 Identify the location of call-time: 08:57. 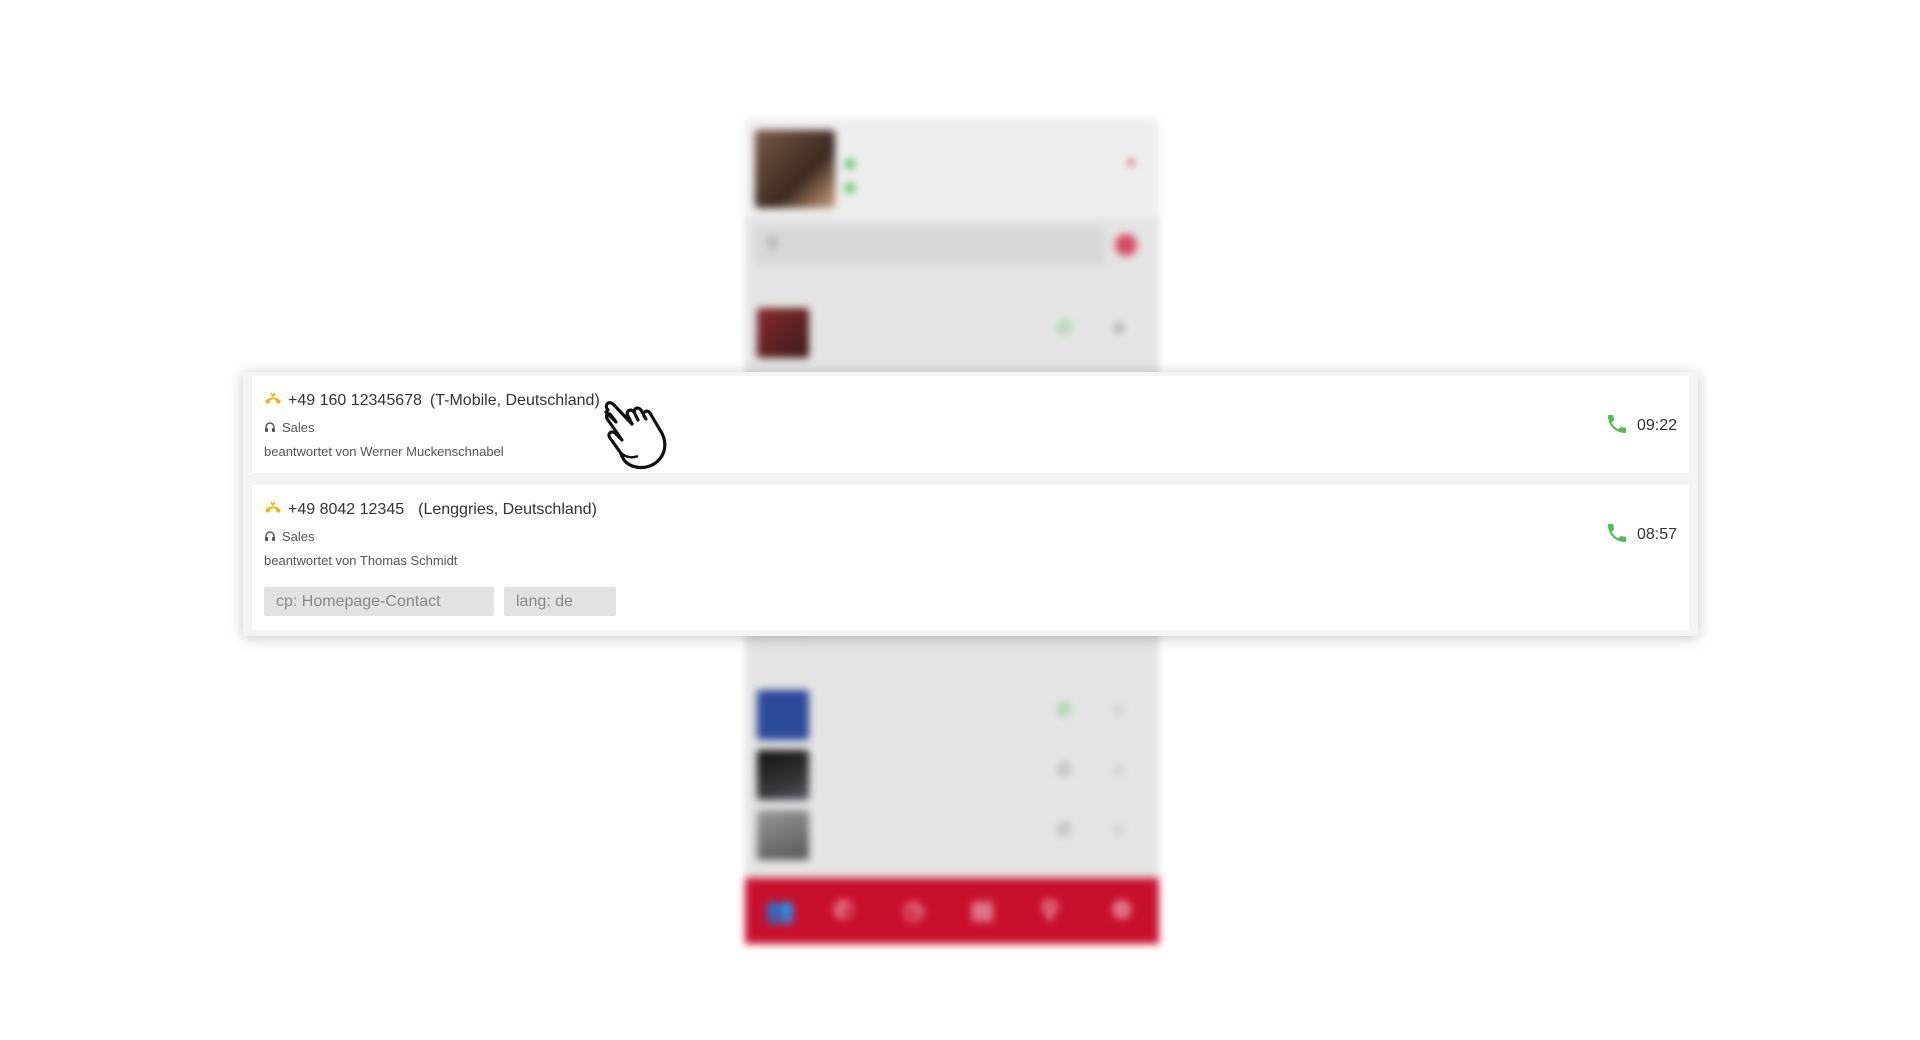
(1656, 534).